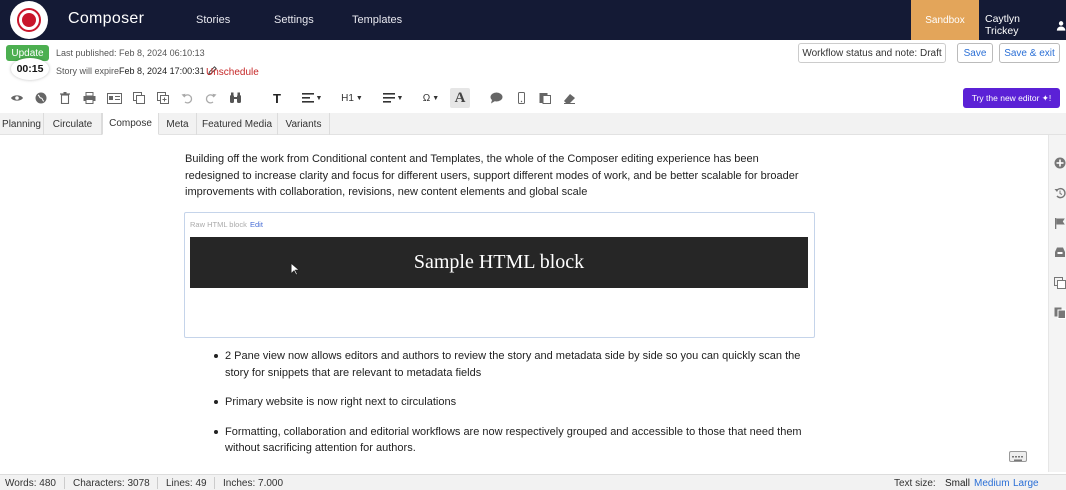  Describe the element at coordinates (377, 20) in the screenshot. I see `nav-templates: Templates` at that location.